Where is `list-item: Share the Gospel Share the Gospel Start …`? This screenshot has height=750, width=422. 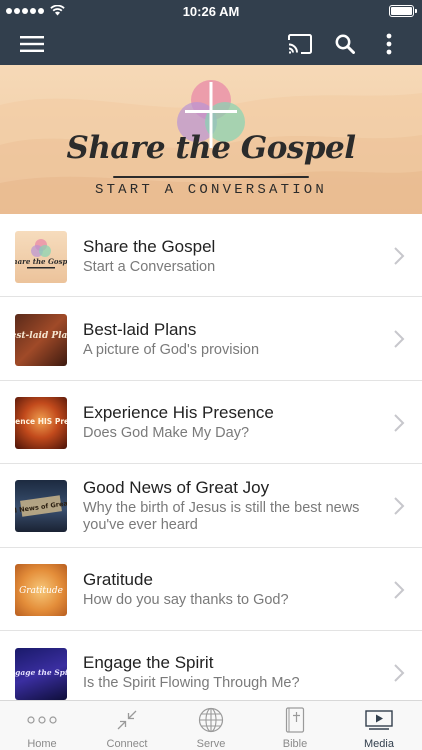
list-item: Share the Gospel Share the Gospel Start … is located at coordinates (211, 255).